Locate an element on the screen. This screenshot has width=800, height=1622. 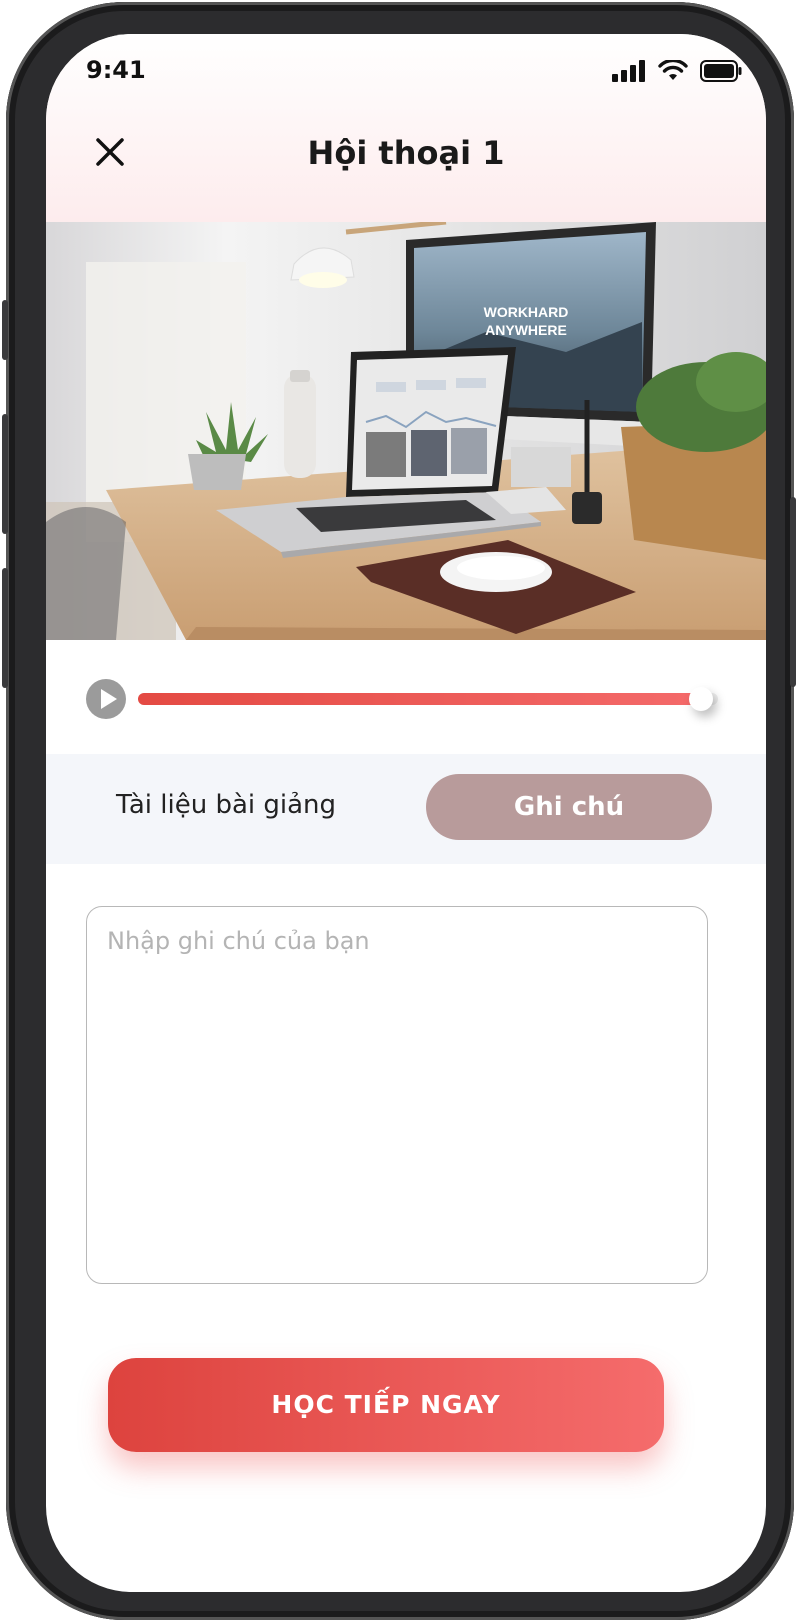
progress-track is located at coordinates (428, 699).